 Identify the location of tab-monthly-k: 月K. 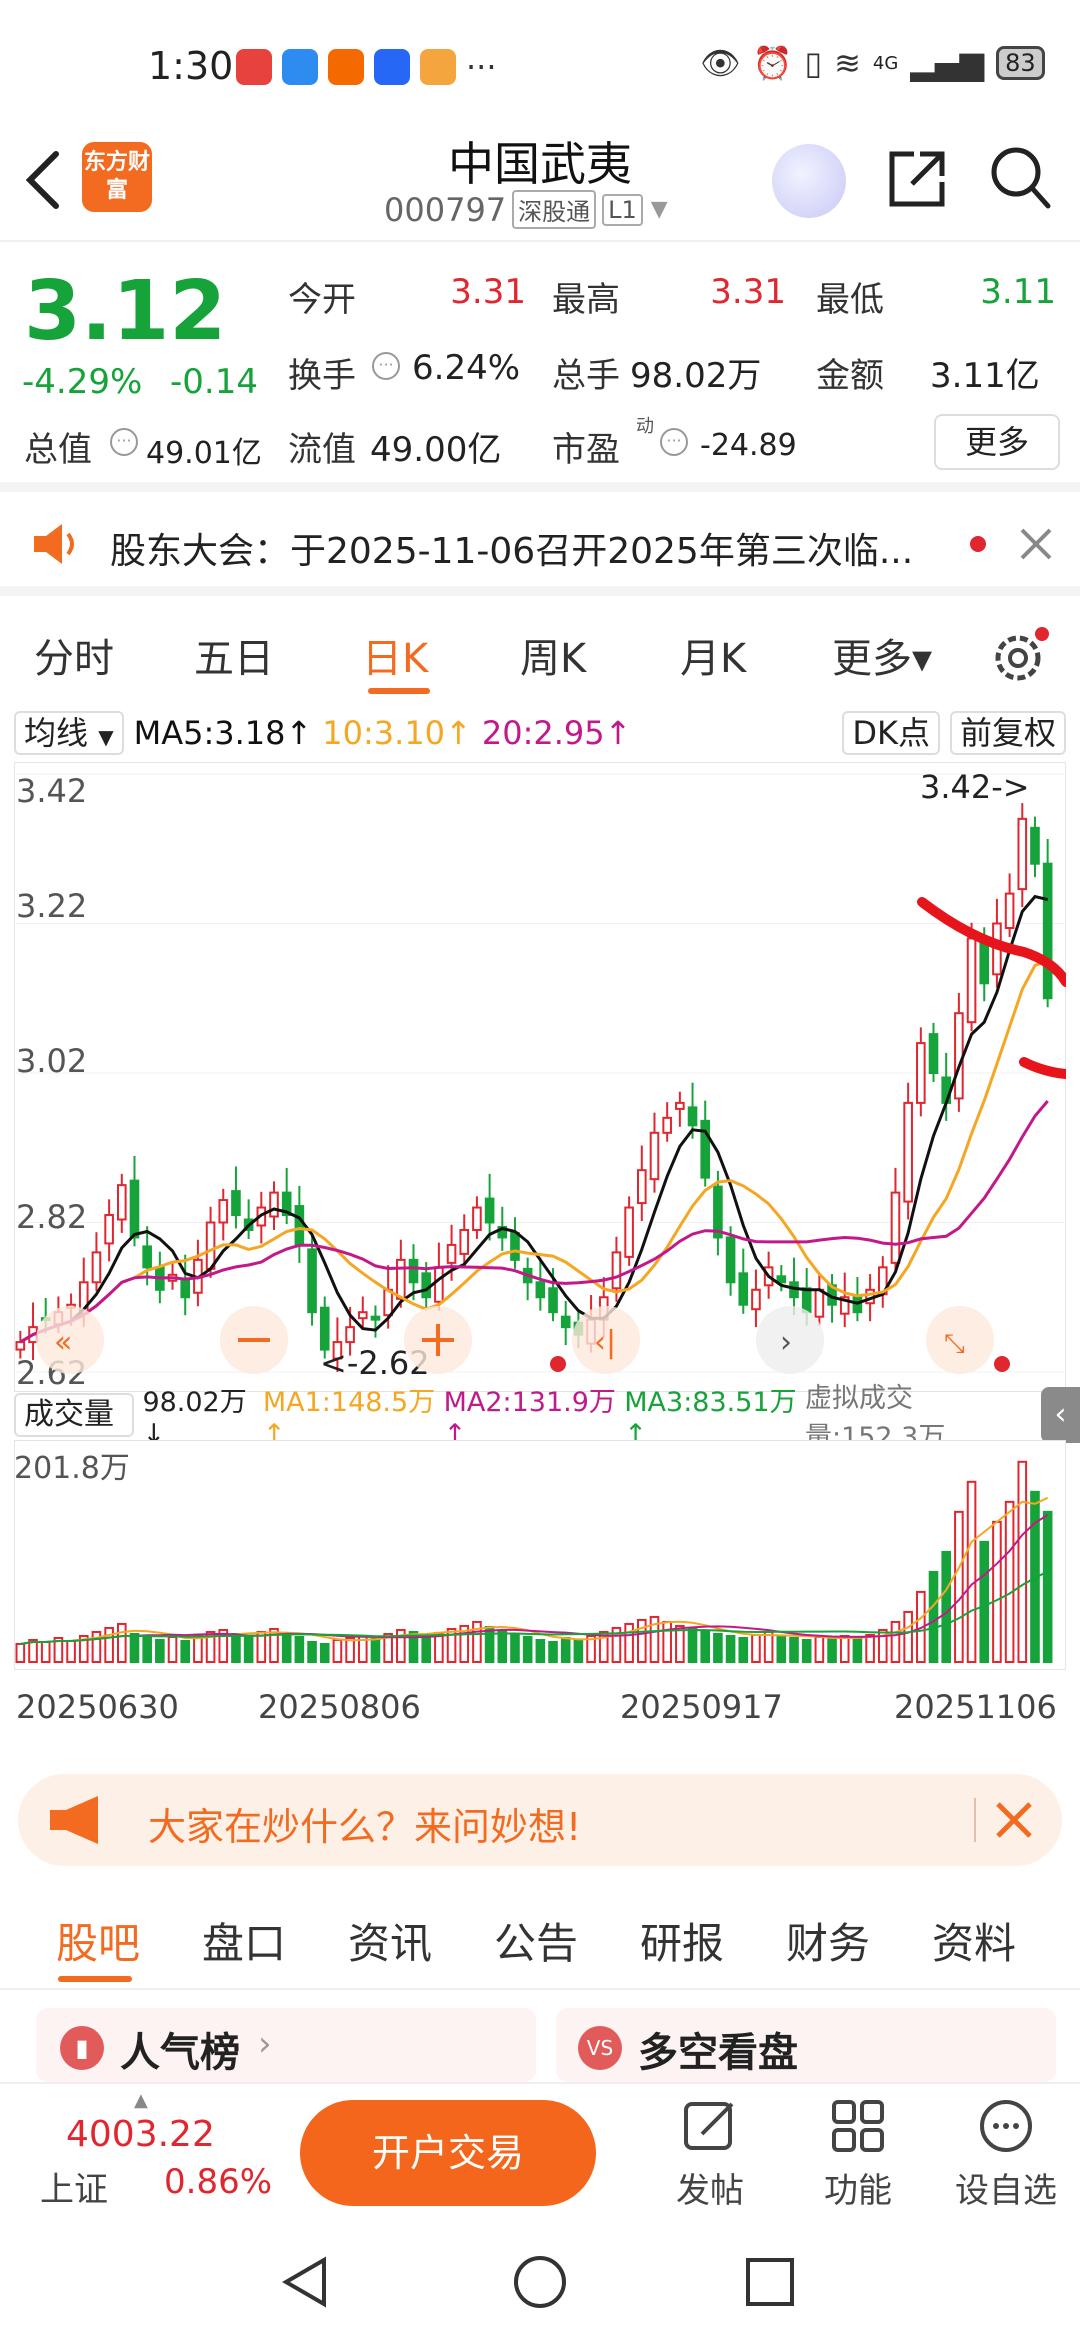
(713, 655).